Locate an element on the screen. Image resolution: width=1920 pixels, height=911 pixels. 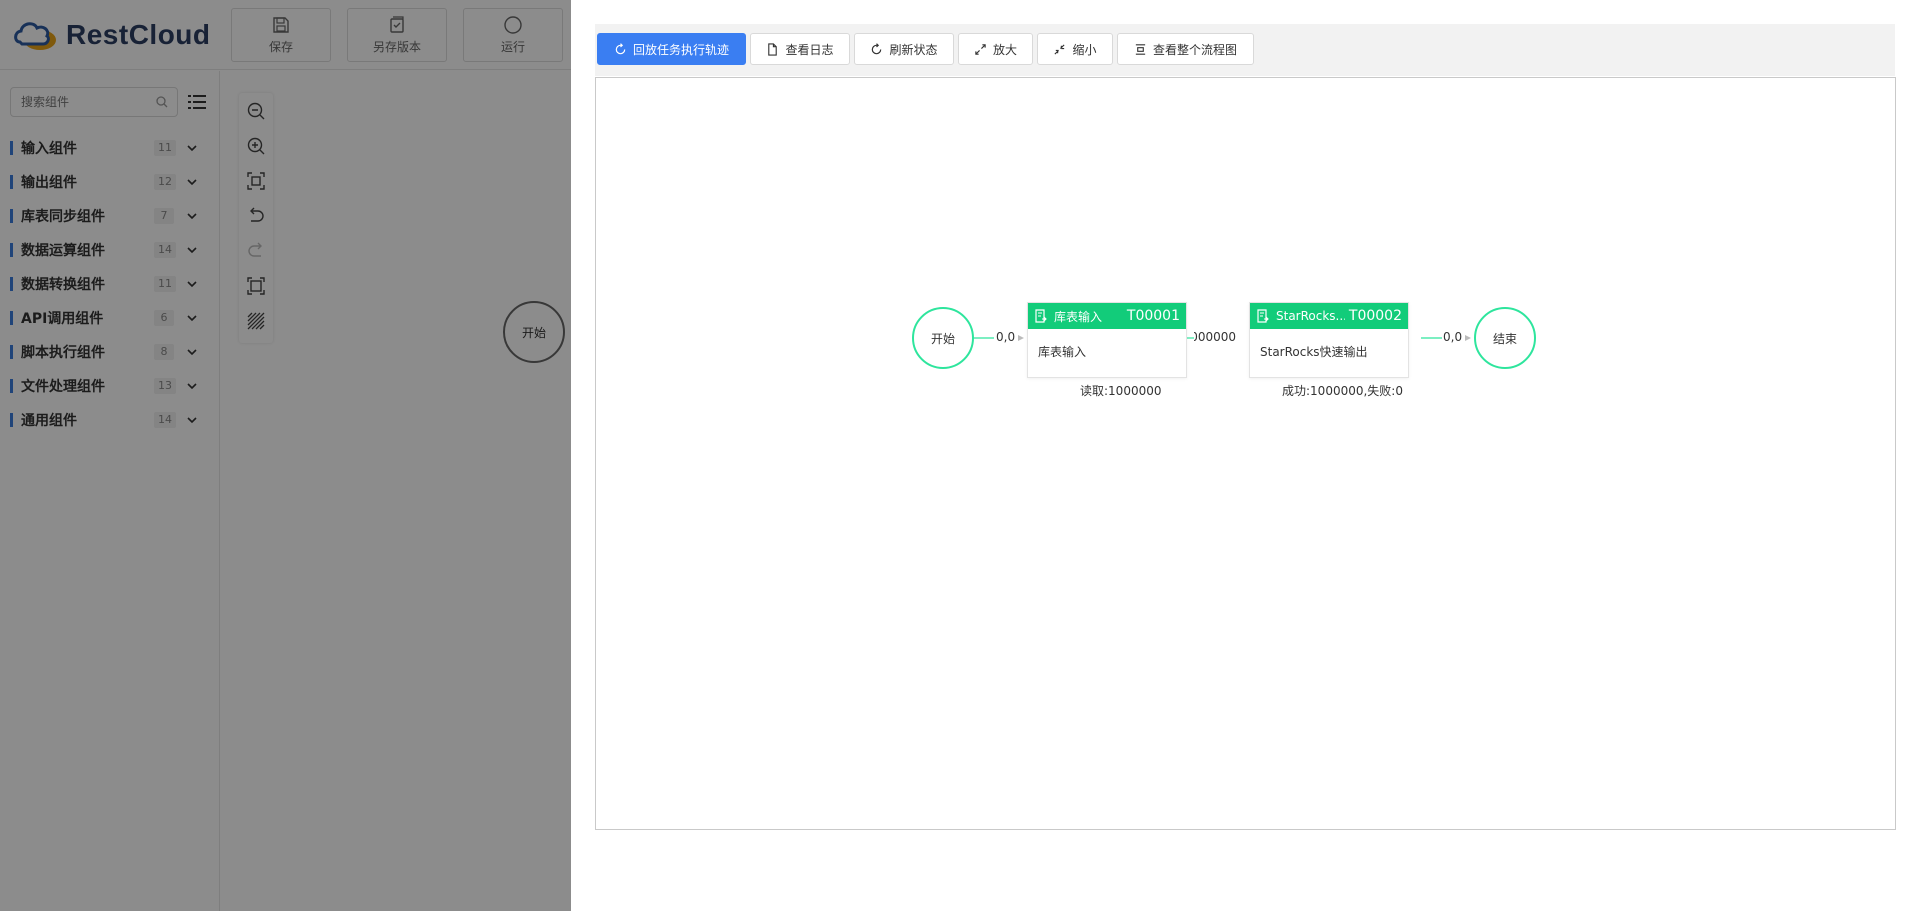
drawer-toolbar: 回放任务执行轨迹 查看日志 刷新状态 放大 缩小 查看整个流程图 is located at coordinates (1245, 50).